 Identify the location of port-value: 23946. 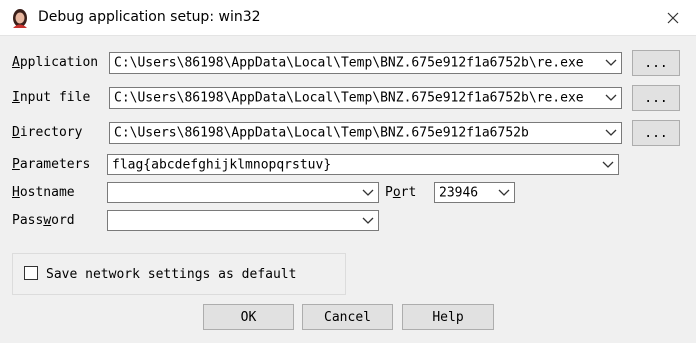
(459, 192).